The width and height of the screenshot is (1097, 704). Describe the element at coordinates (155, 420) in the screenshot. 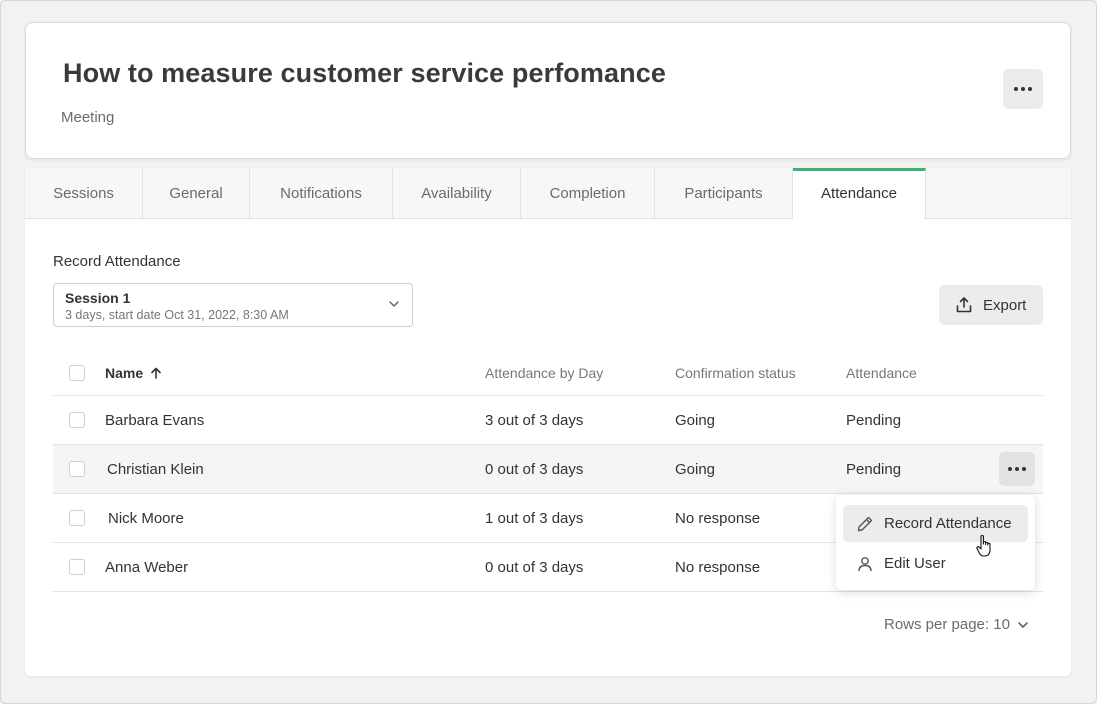

I see `participant-name: Barbara Evans` at that location.